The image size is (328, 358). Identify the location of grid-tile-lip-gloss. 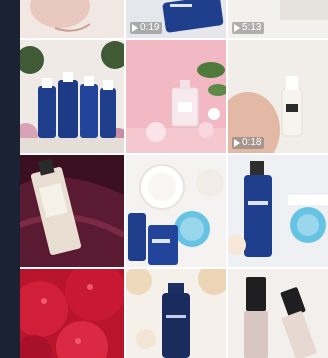
(278, 313).